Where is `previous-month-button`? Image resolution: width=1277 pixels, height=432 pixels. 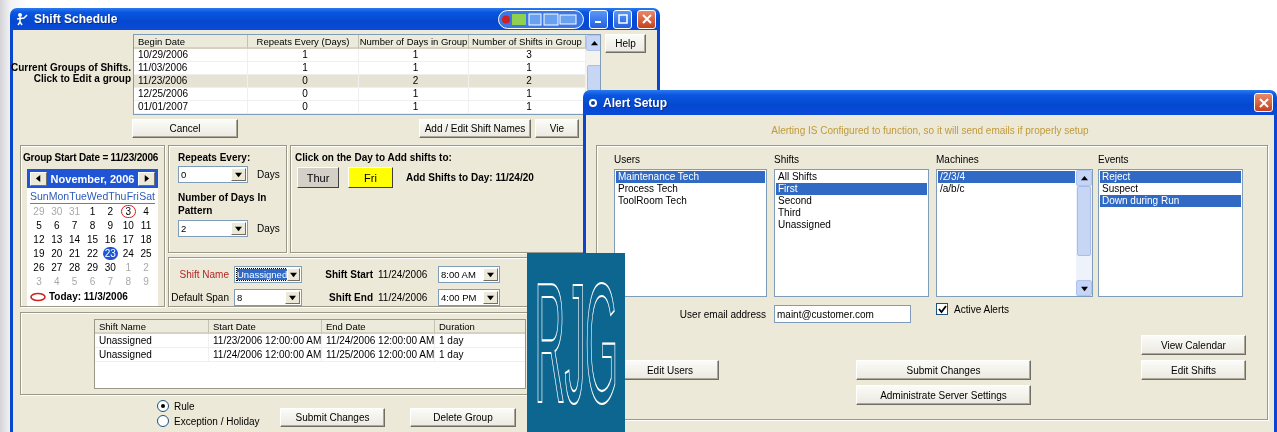
previous-month-button is located at coordinates (38, 178).